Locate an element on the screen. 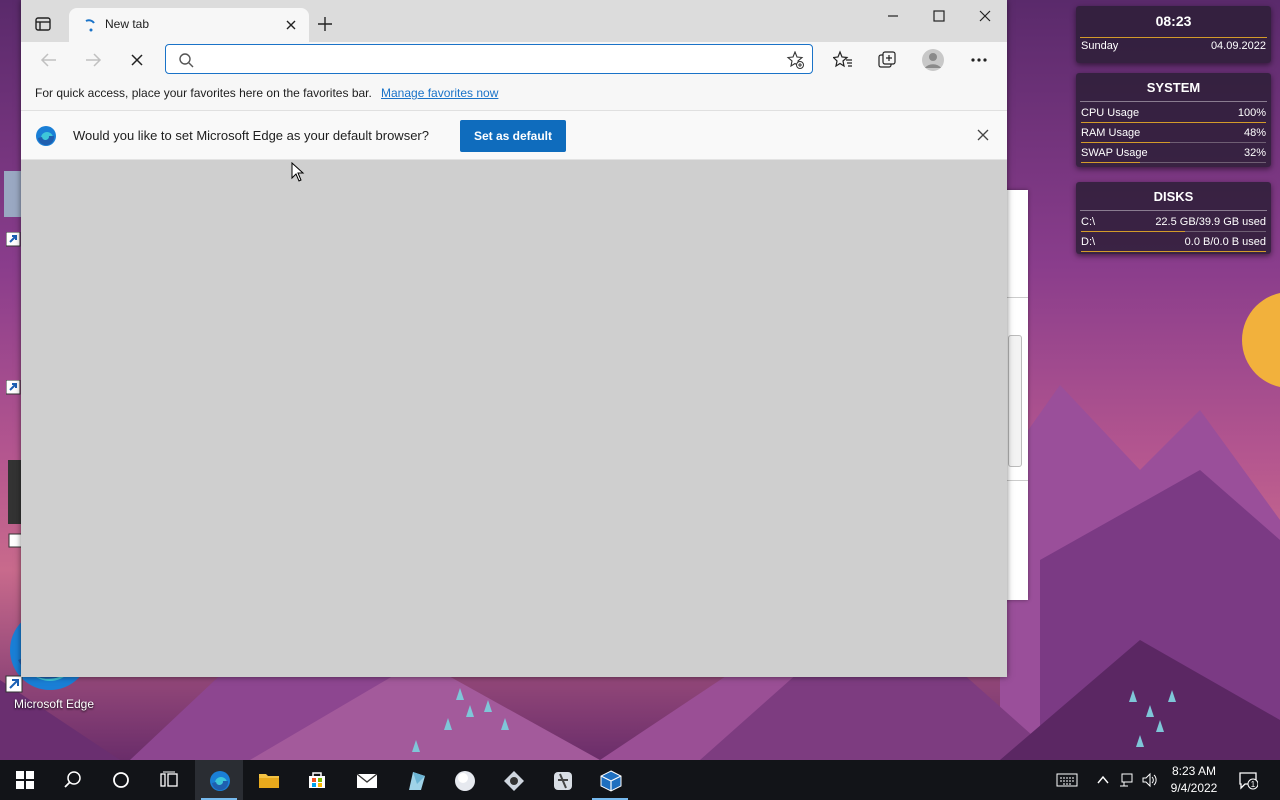 This screenshot has width=1280, height=800. tab-new-tab: New tab is located at coordinates (189, 25).